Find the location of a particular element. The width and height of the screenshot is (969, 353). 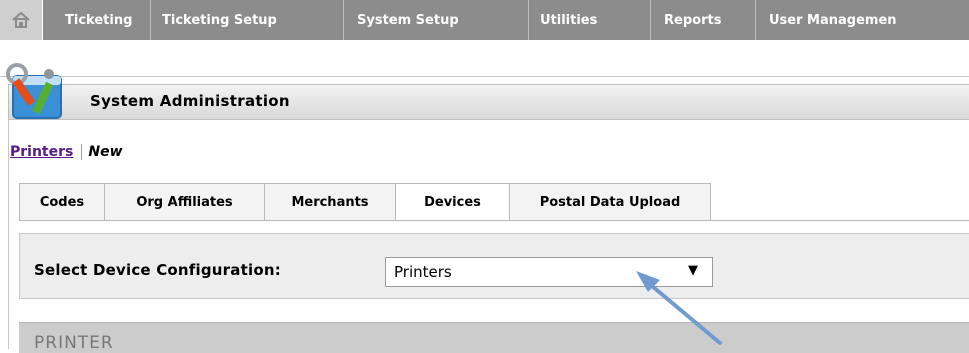

printer-section-title: PRINTER is located at coordinates (74, 343).